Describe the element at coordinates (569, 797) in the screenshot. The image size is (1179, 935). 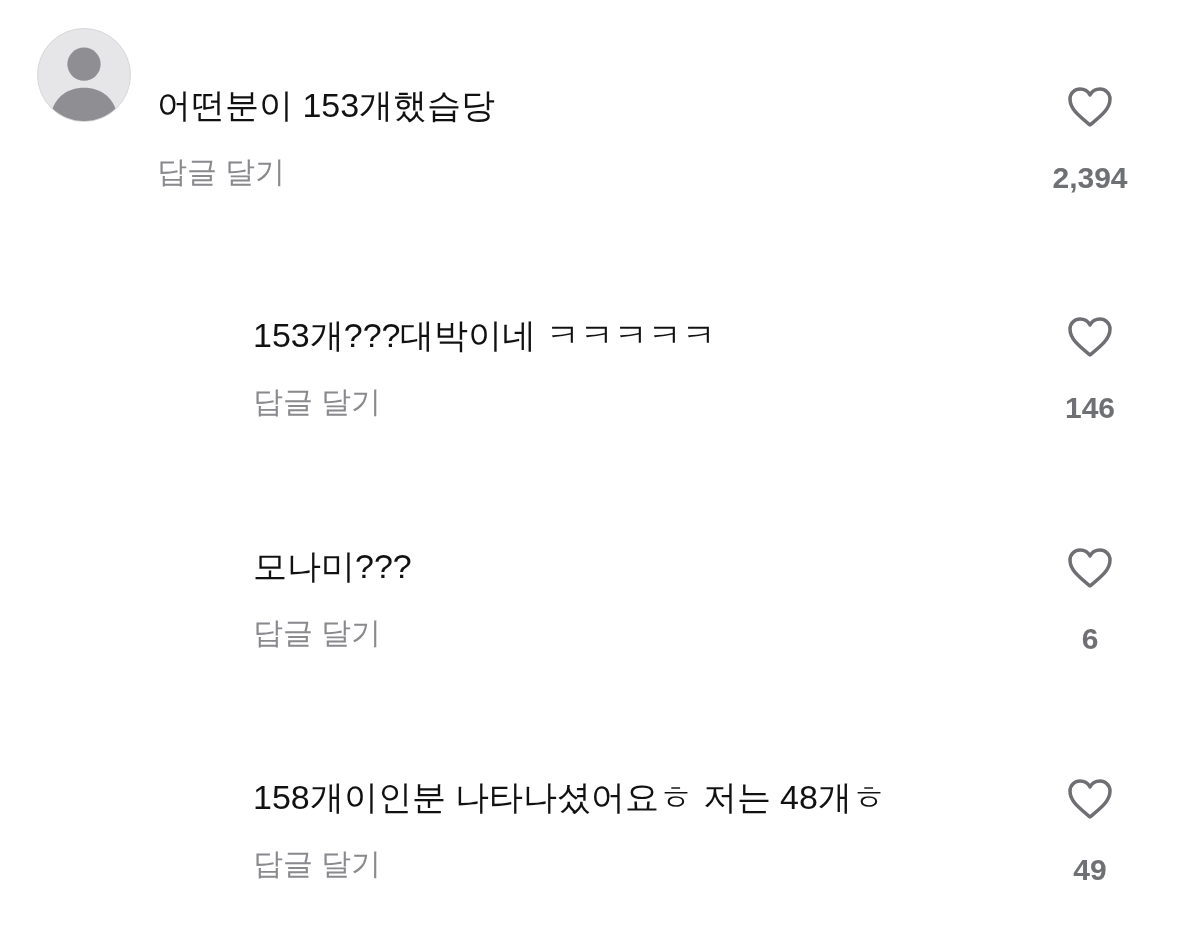
I see `comment-text: 158개이인분 나타나셨어요ㅎ 저는 48개ㅎ` at that location.